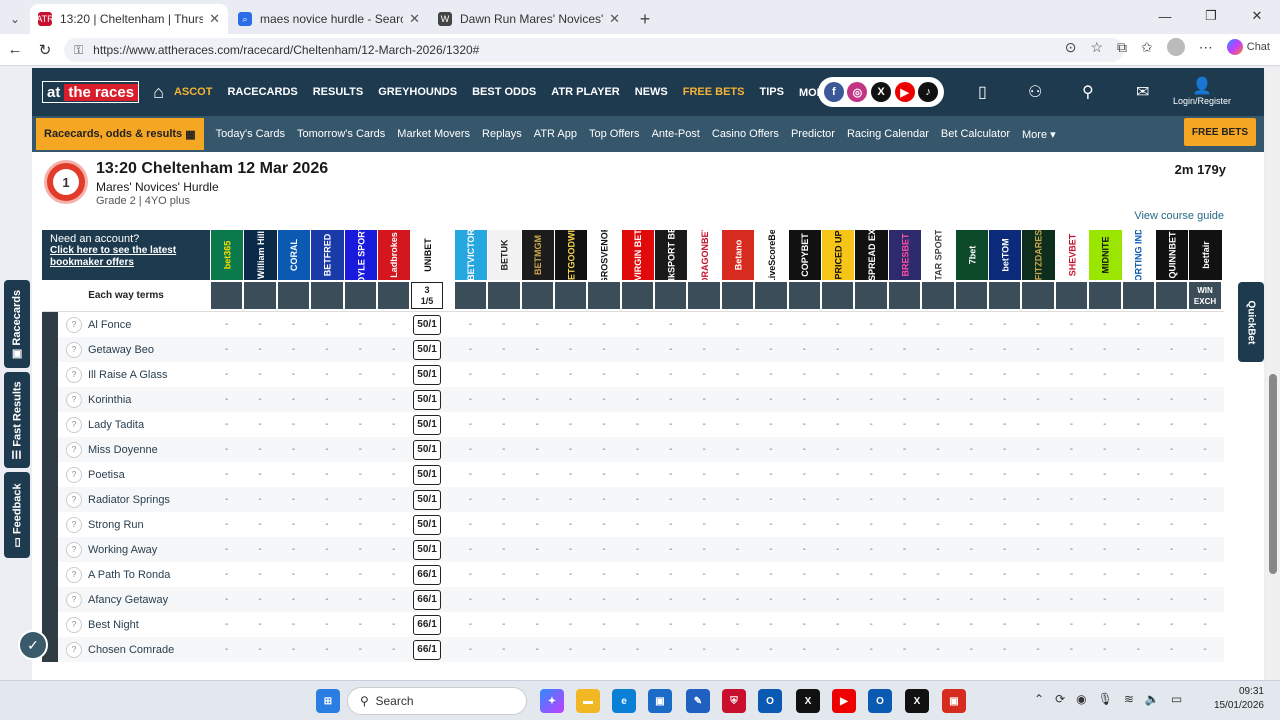 The width and height of the screenshot is (1280, 720). I want to click on runner-name-cell: ? Ill Raise A Glass, so click(126, 374).